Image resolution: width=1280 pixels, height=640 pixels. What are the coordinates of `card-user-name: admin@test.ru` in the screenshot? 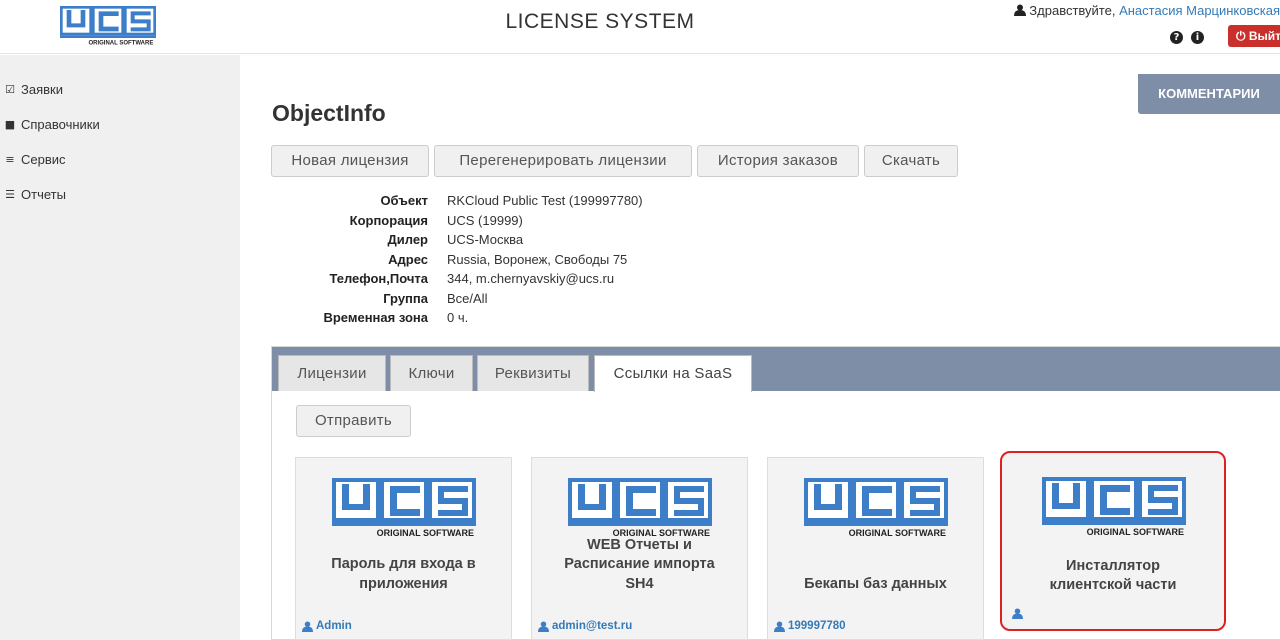 It's located at (592, 626).